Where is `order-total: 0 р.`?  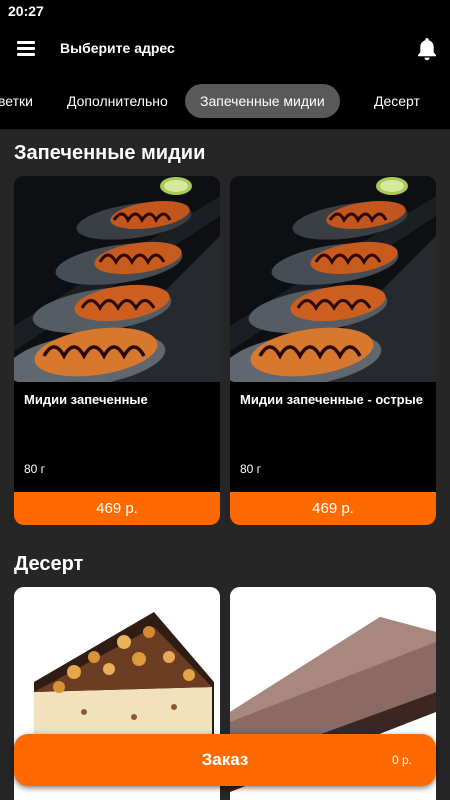
order-total: 0 р. is located at coordinates (401, 760).